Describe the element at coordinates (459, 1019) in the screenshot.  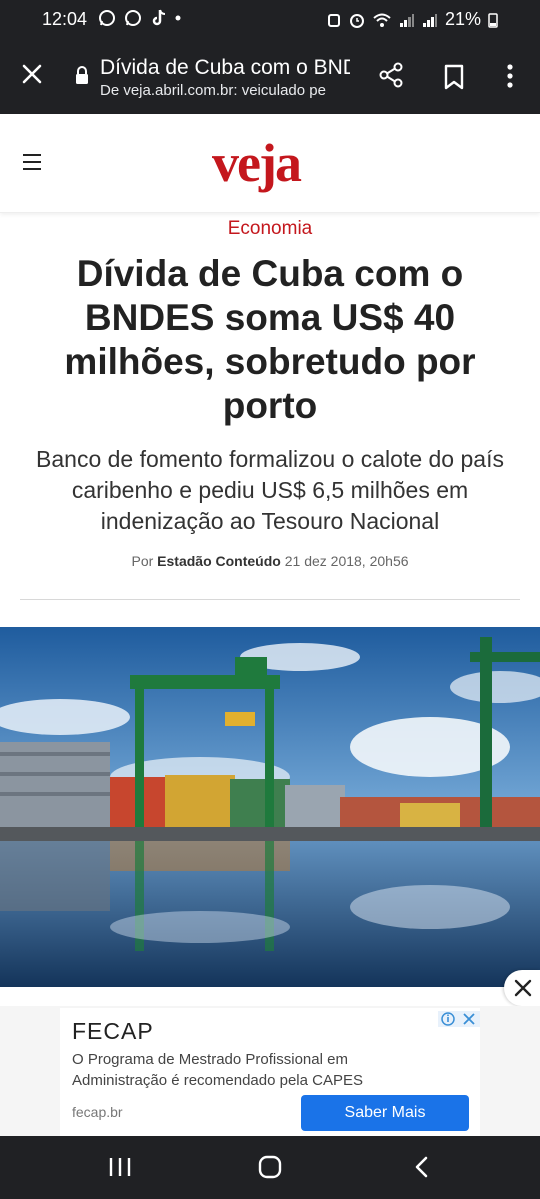
I see `adchoices-icon` at that location.